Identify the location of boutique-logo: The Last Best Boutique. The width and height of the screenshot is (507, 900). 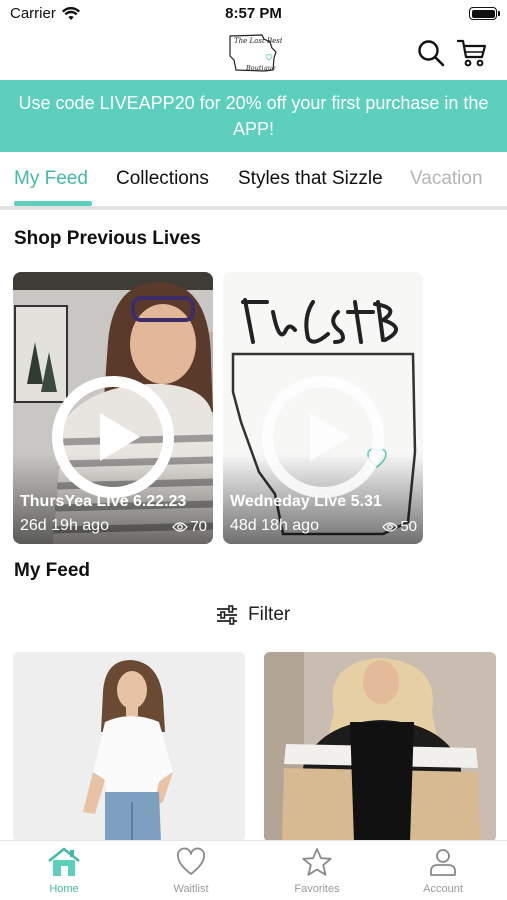
(253, 53).